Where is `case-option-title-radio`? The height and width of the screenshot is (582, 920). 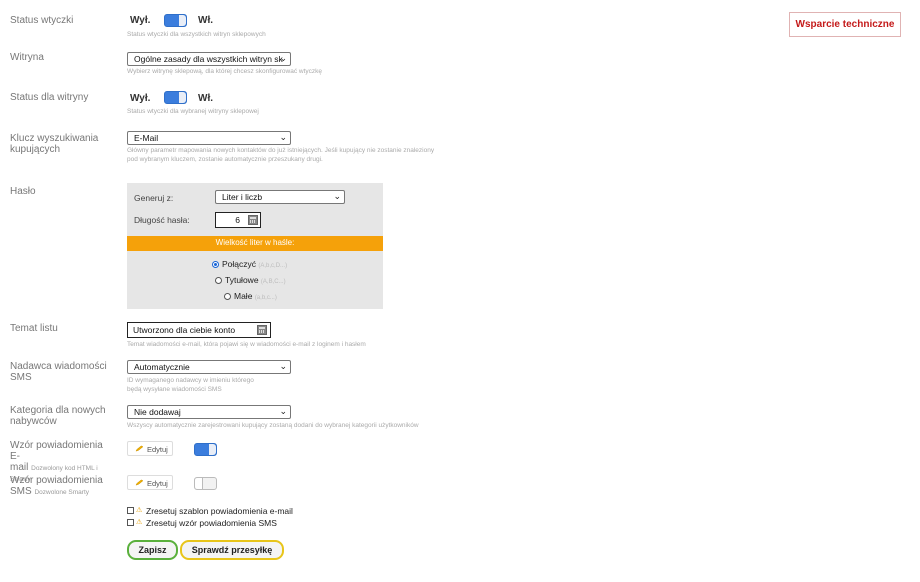 case-option-title-radio is located at coordinates (218, 280).